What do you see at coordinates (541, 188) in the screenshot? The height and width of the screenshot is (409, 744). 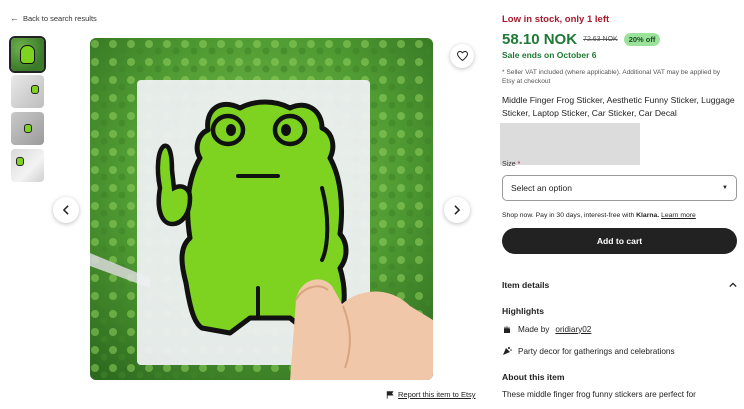 I see `select-placeholder: Select an option` at bounding box center [541, 188].